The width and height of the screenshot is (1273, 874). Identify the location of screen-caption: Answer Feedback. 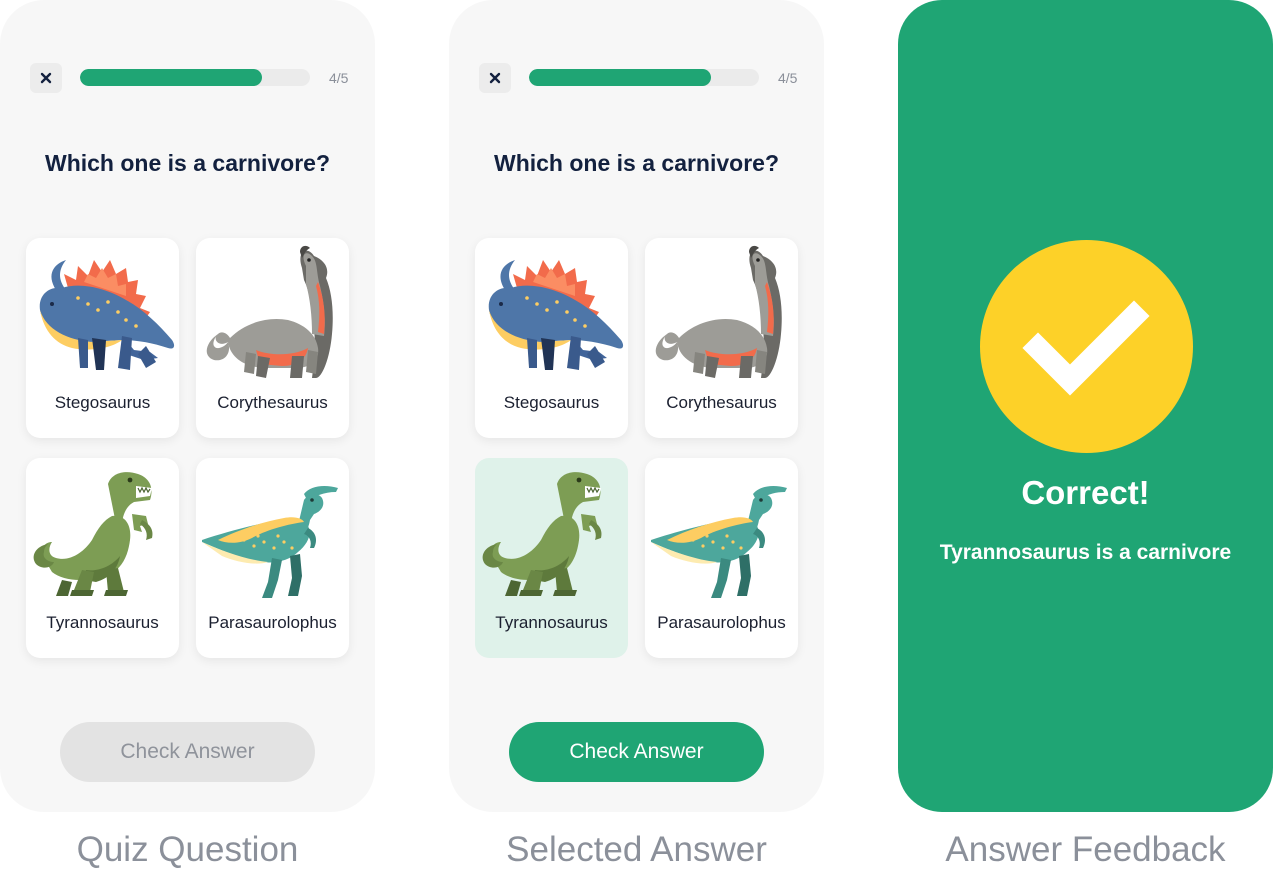
(1085, 849).